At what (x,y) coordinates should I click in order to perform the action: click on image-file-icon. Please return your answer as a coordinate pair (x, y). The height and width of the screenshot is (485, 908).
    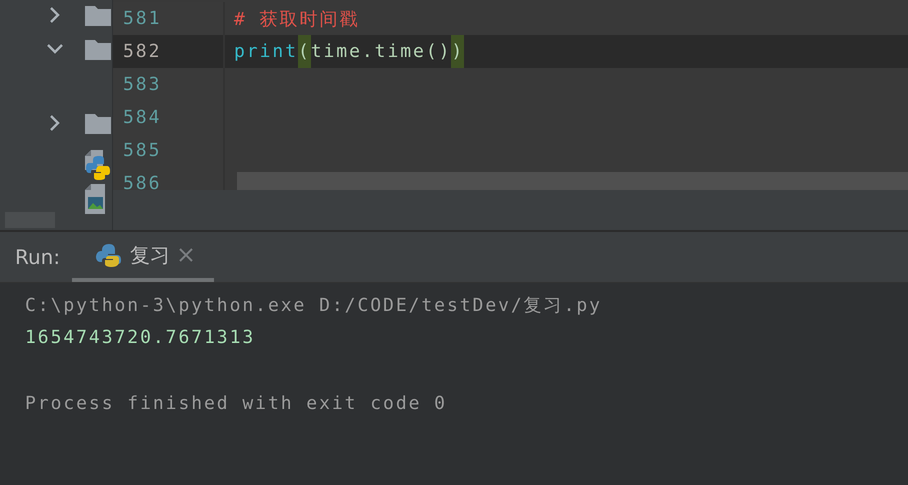
    Looking at the image, I should click on (96, 199).